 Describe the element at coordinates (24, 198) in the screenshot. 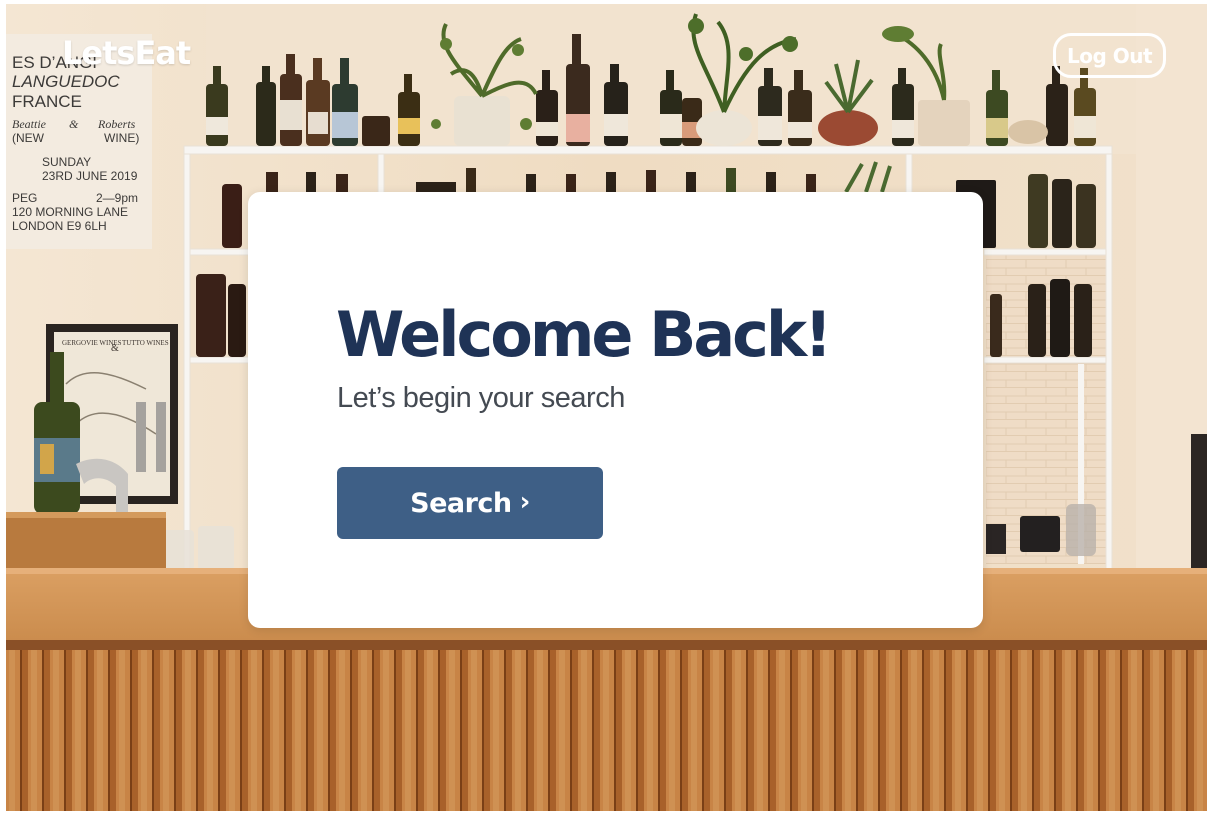

I see `poster-line8-left: PEG` at that location.